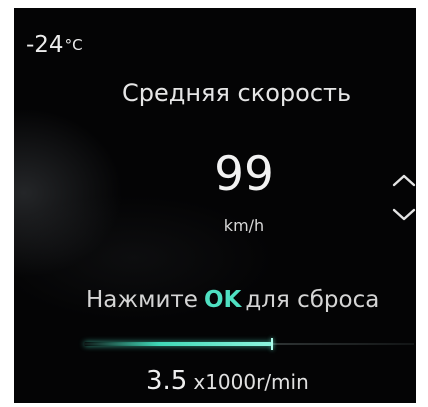  What do you see at coordinates (403, 215) in the screenshot?
I see `chevron-down-icon` at bounding box center [403, 215].